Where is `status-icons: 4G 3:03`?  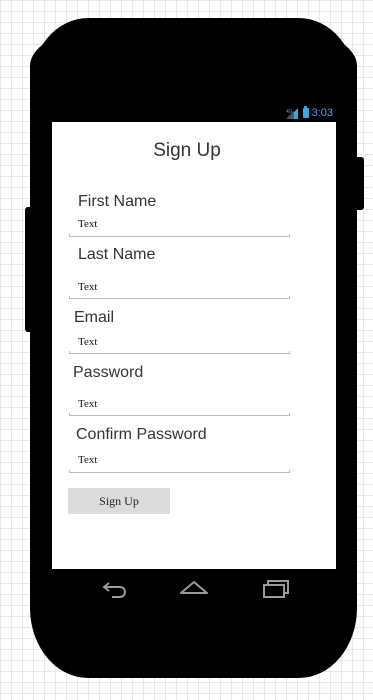 status-icons: 4G 3:03 is located at coordinates (309, 112).